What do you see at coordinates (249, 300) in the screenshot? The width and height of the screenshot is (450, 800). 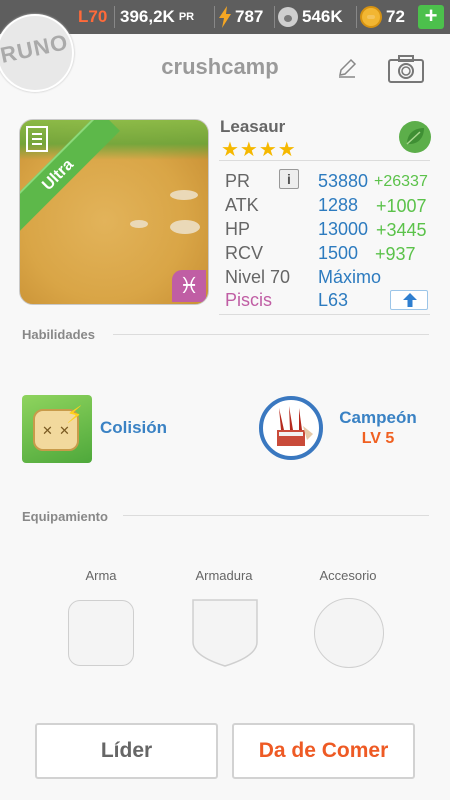 I see `zodiac-label: Piscis` at bounding box center [249, 300].